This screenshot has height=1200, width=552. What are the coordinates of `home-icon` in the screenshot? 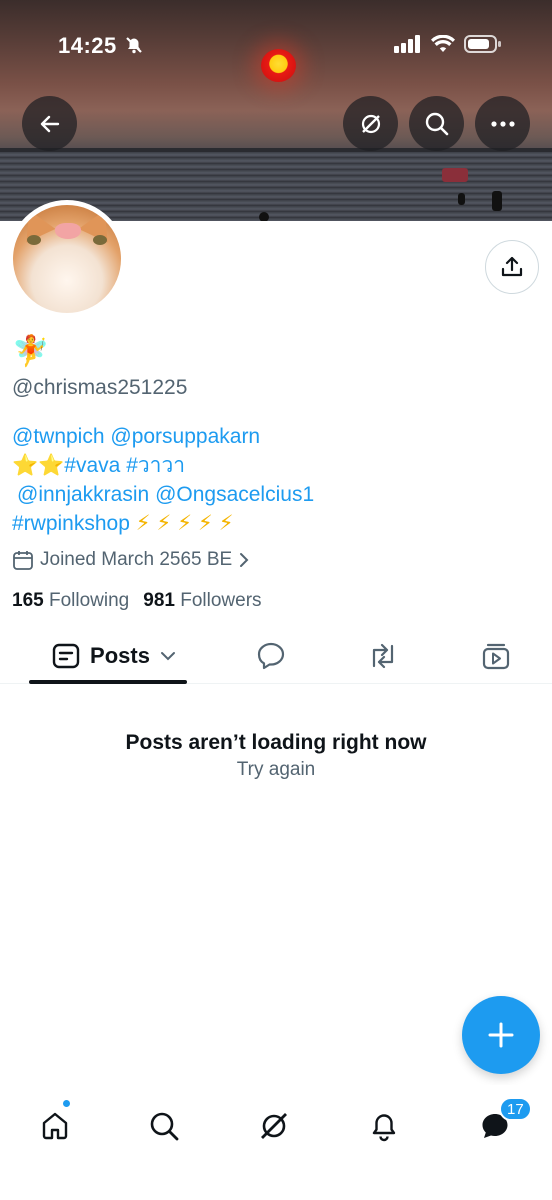 It's located at (55, 1126).